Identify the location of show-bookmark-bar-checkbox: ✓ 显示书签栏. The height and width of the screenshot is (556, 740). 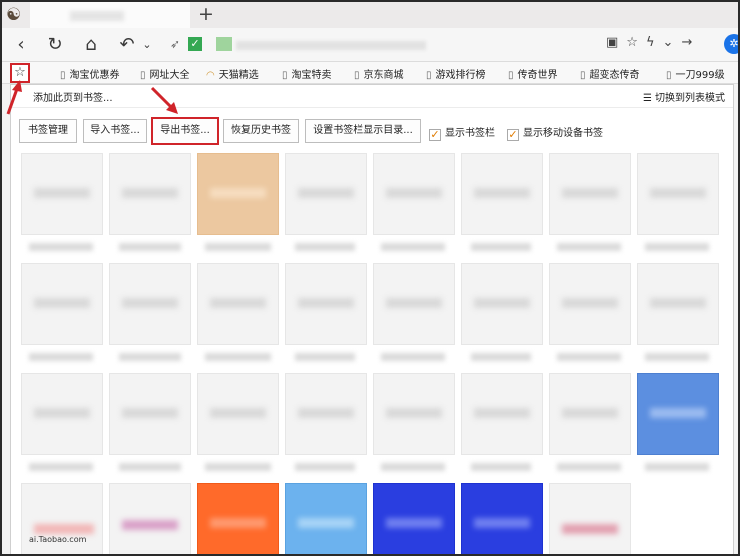
(462, 132).